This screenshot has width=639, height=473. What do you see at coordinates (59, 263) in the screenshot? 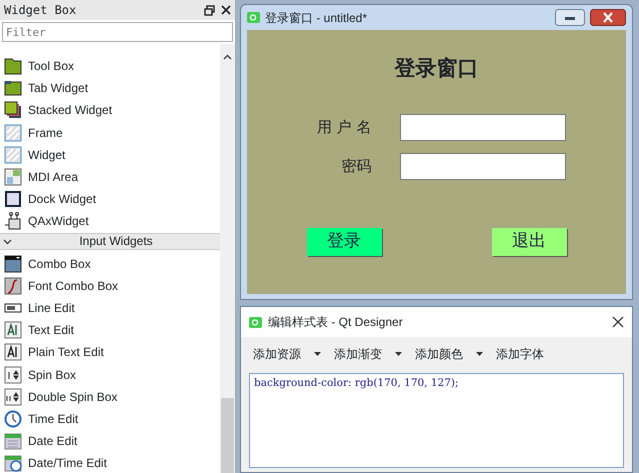
I see `widget-item: Combo Box` at bounding box center [59, 263].